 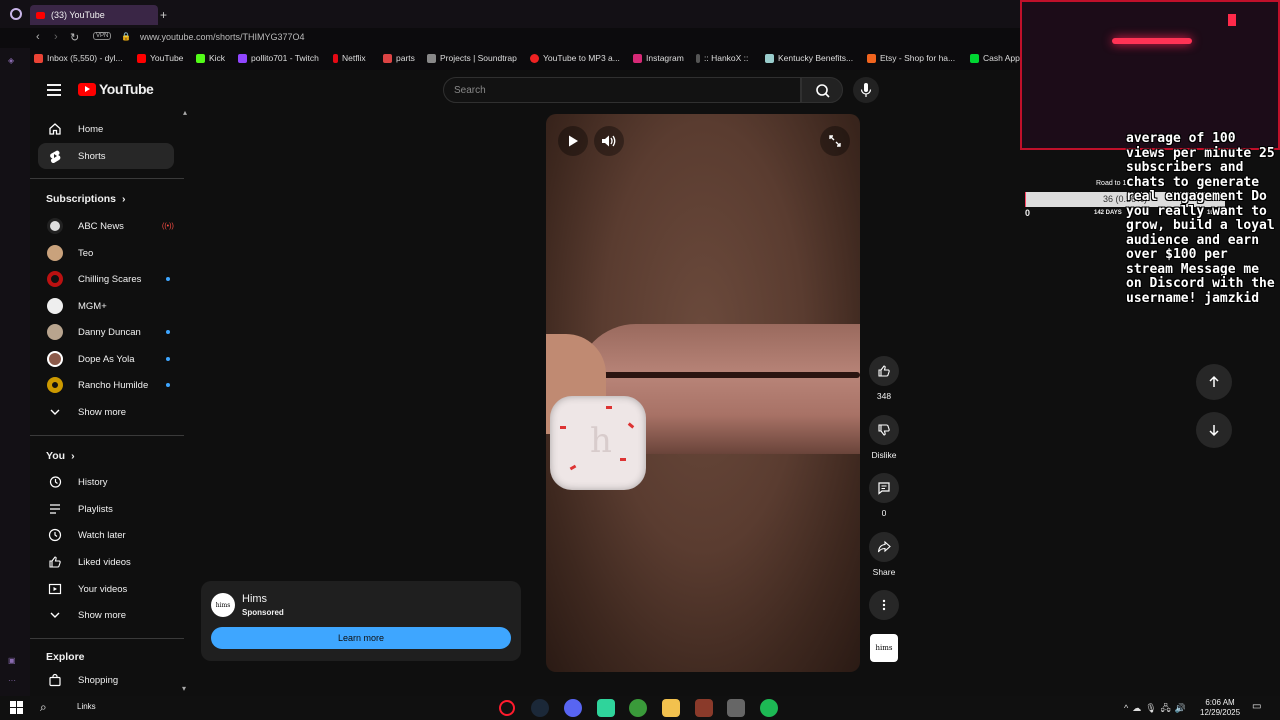 I want to click on nav-history: History, so click(x=106, y=482).